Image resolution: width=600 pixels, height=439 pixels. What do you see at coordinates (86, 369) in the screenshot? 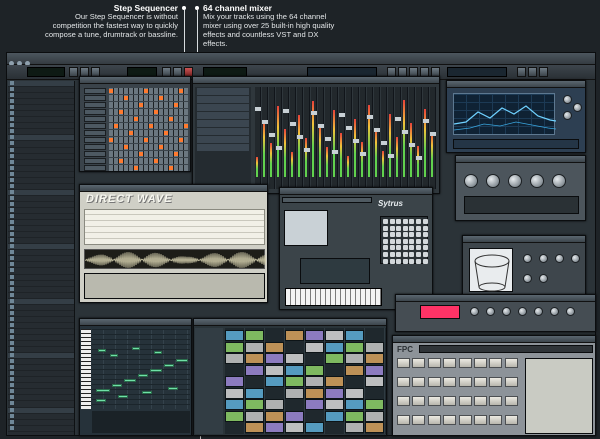
I see `piano-roll-keyboard` at bounding box center [86, 369].